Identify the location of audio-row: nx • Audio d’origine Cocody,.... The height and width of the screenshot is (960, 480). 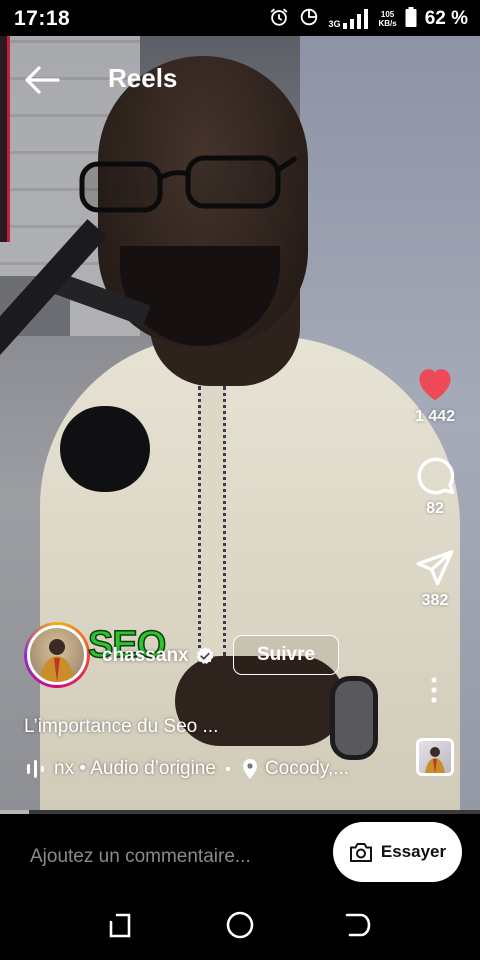
(187, 769).